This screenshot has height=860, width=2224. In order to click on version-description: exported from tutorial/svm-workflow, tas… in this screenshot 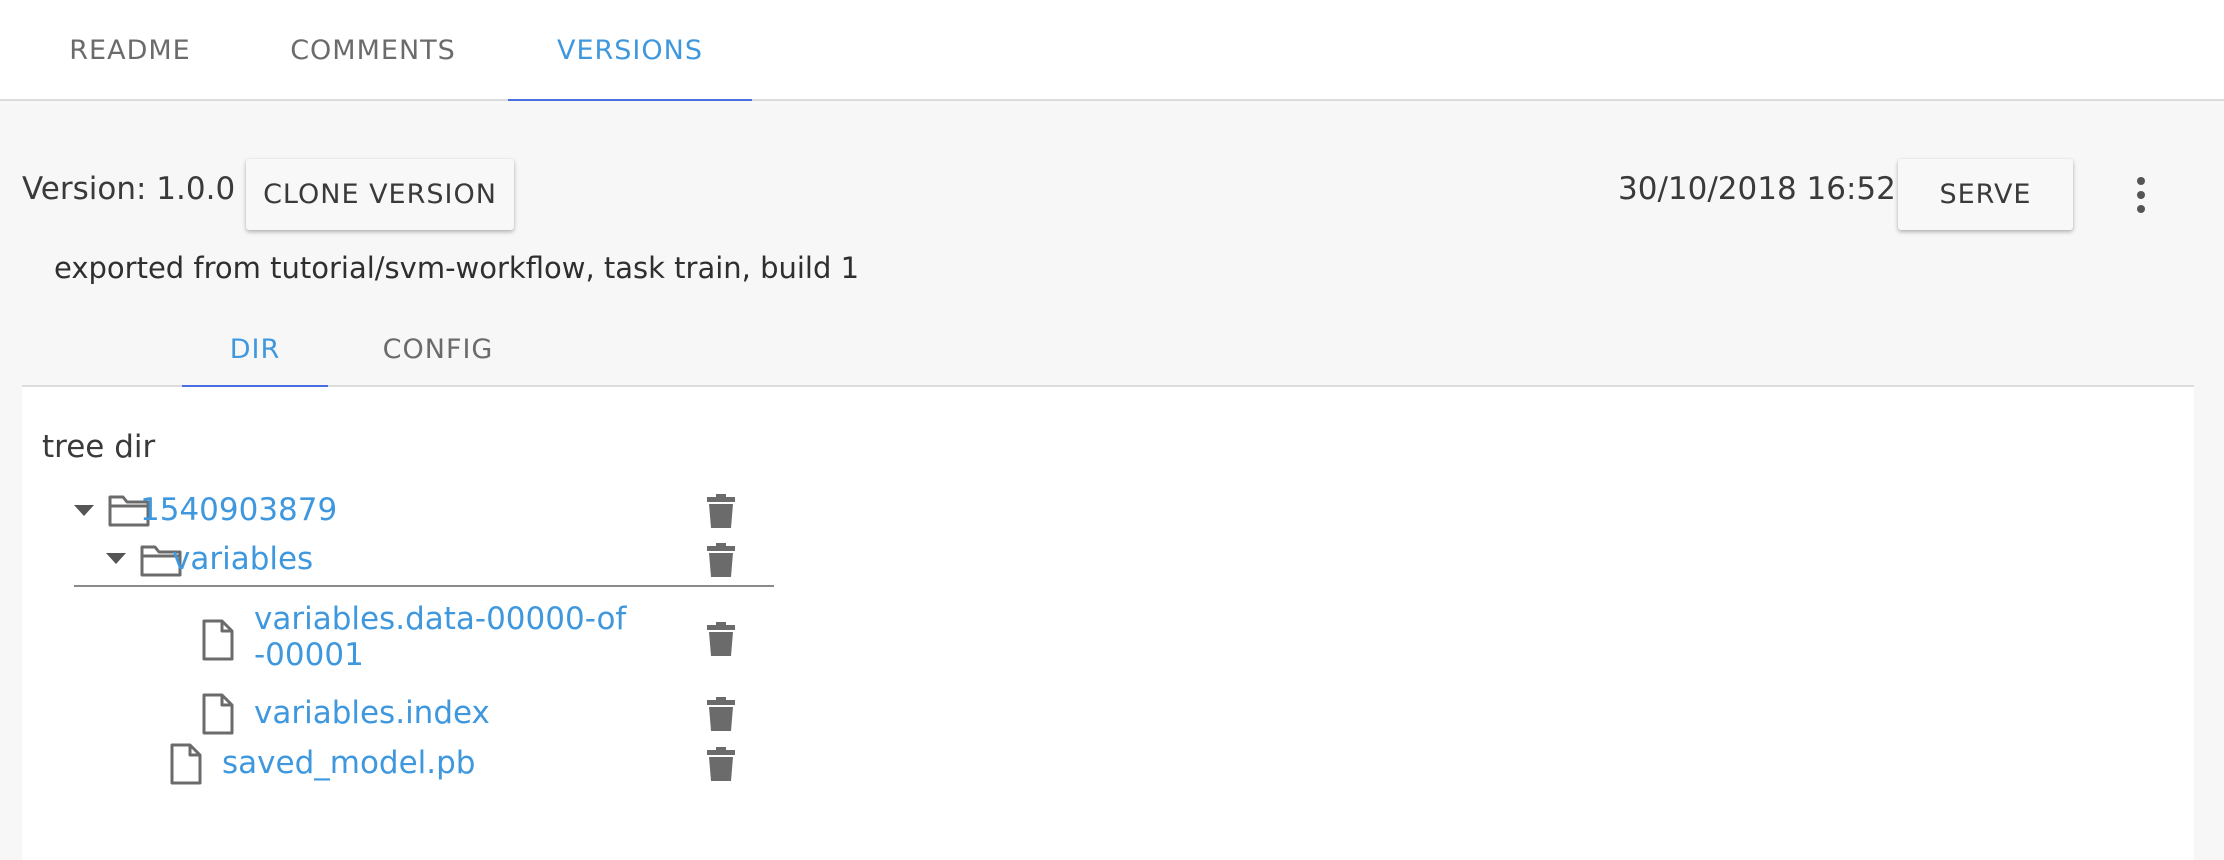, I will do `click(457, 268)`.